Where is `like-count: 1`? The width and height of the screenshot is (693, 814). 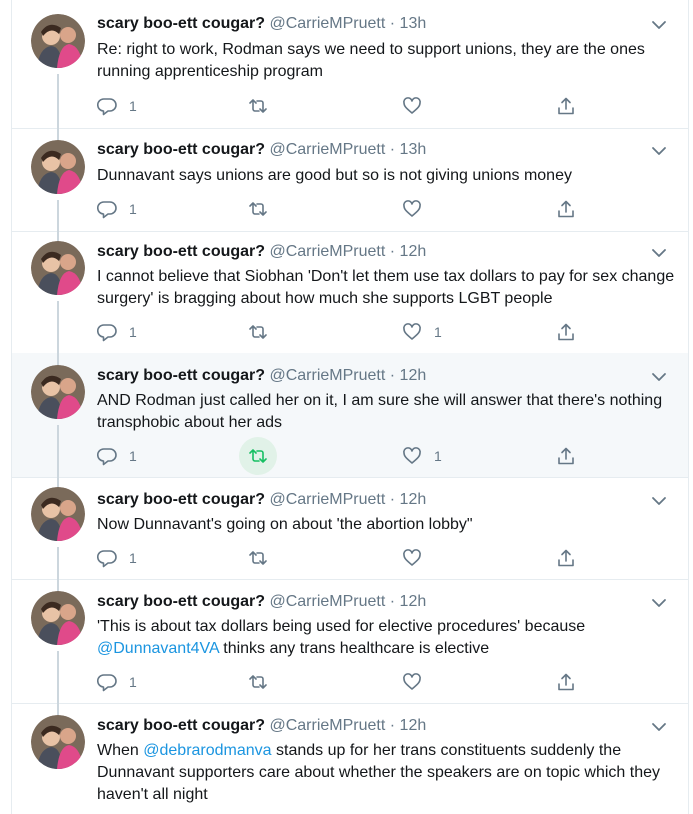
like-count: 1 is located at coordinates (438, 456).